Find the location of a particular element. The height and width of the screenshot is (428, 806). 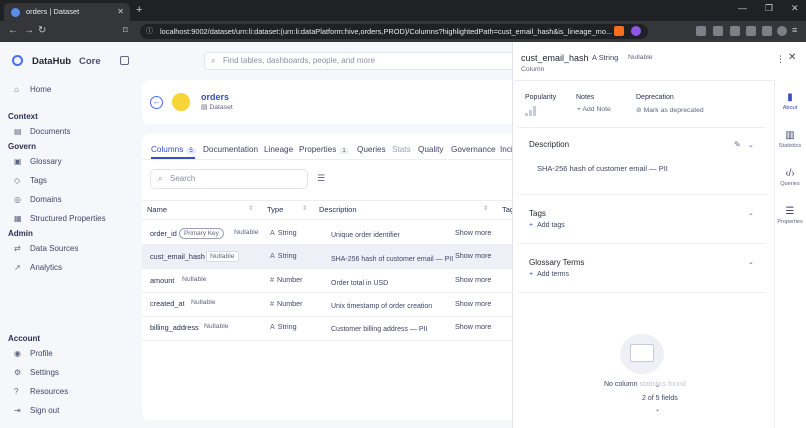

sidebar-item-analytics: ↗ Analytics is located at coordinates (38, 267).